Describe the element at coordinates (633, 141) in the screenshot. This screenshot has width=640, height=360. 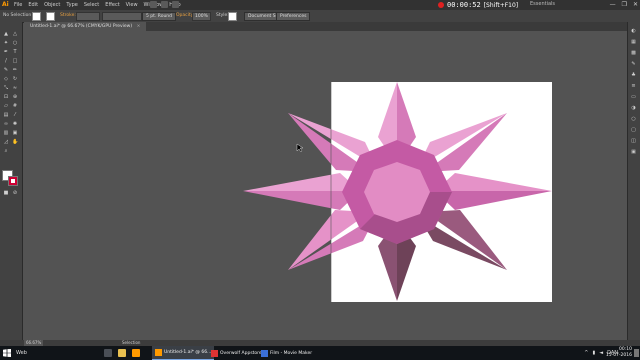
I see `layers-icon: ◫` at that location.